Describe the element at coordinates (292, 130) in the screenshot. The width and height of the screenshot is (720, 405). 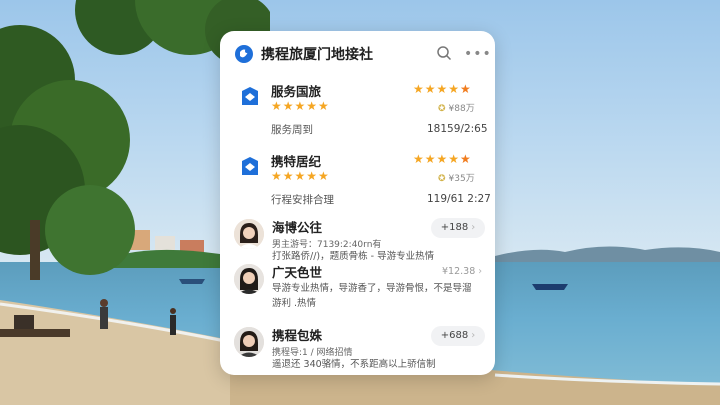
I see `service-subtitle: 服务周到` at that location.